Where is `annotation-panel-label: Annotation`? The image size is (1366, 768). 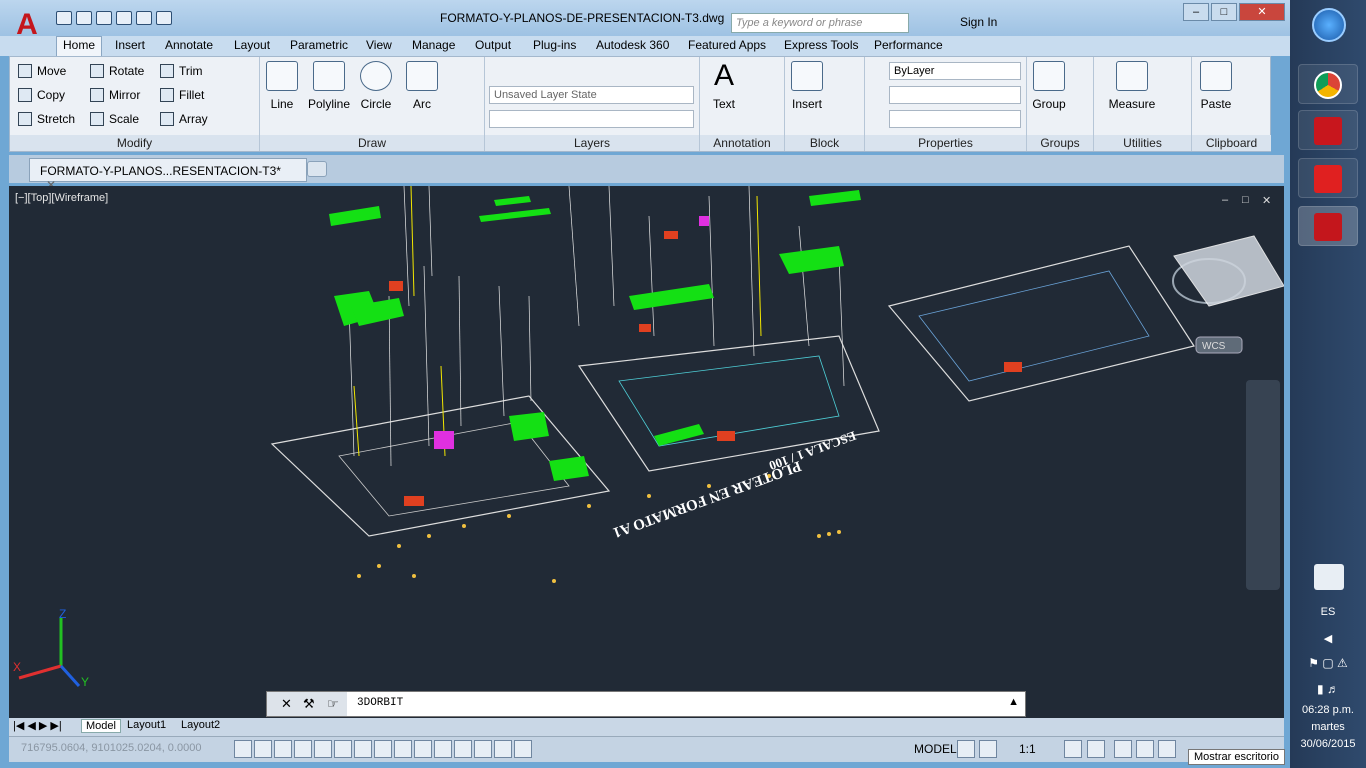
annotation-panel-label: Annotation is located at coordinates (742, 143).